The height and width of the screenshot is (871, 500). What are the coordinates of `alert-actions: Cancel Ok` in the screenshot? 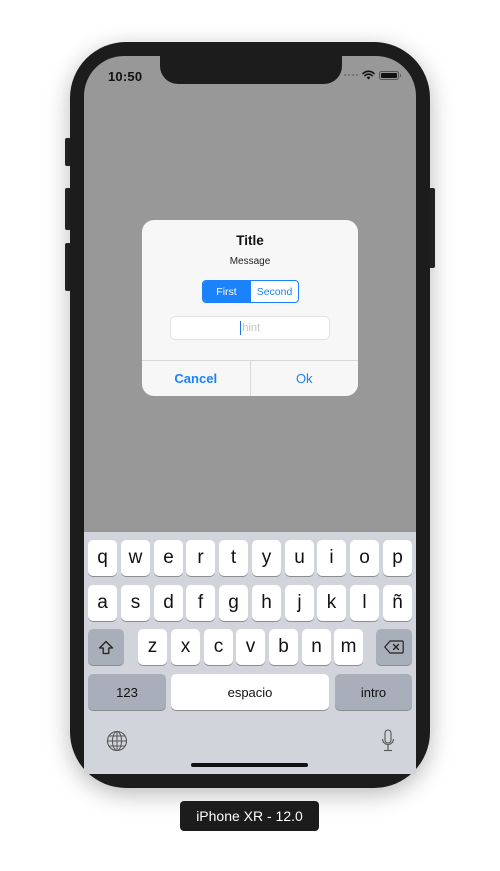 It's located at (250, 378).